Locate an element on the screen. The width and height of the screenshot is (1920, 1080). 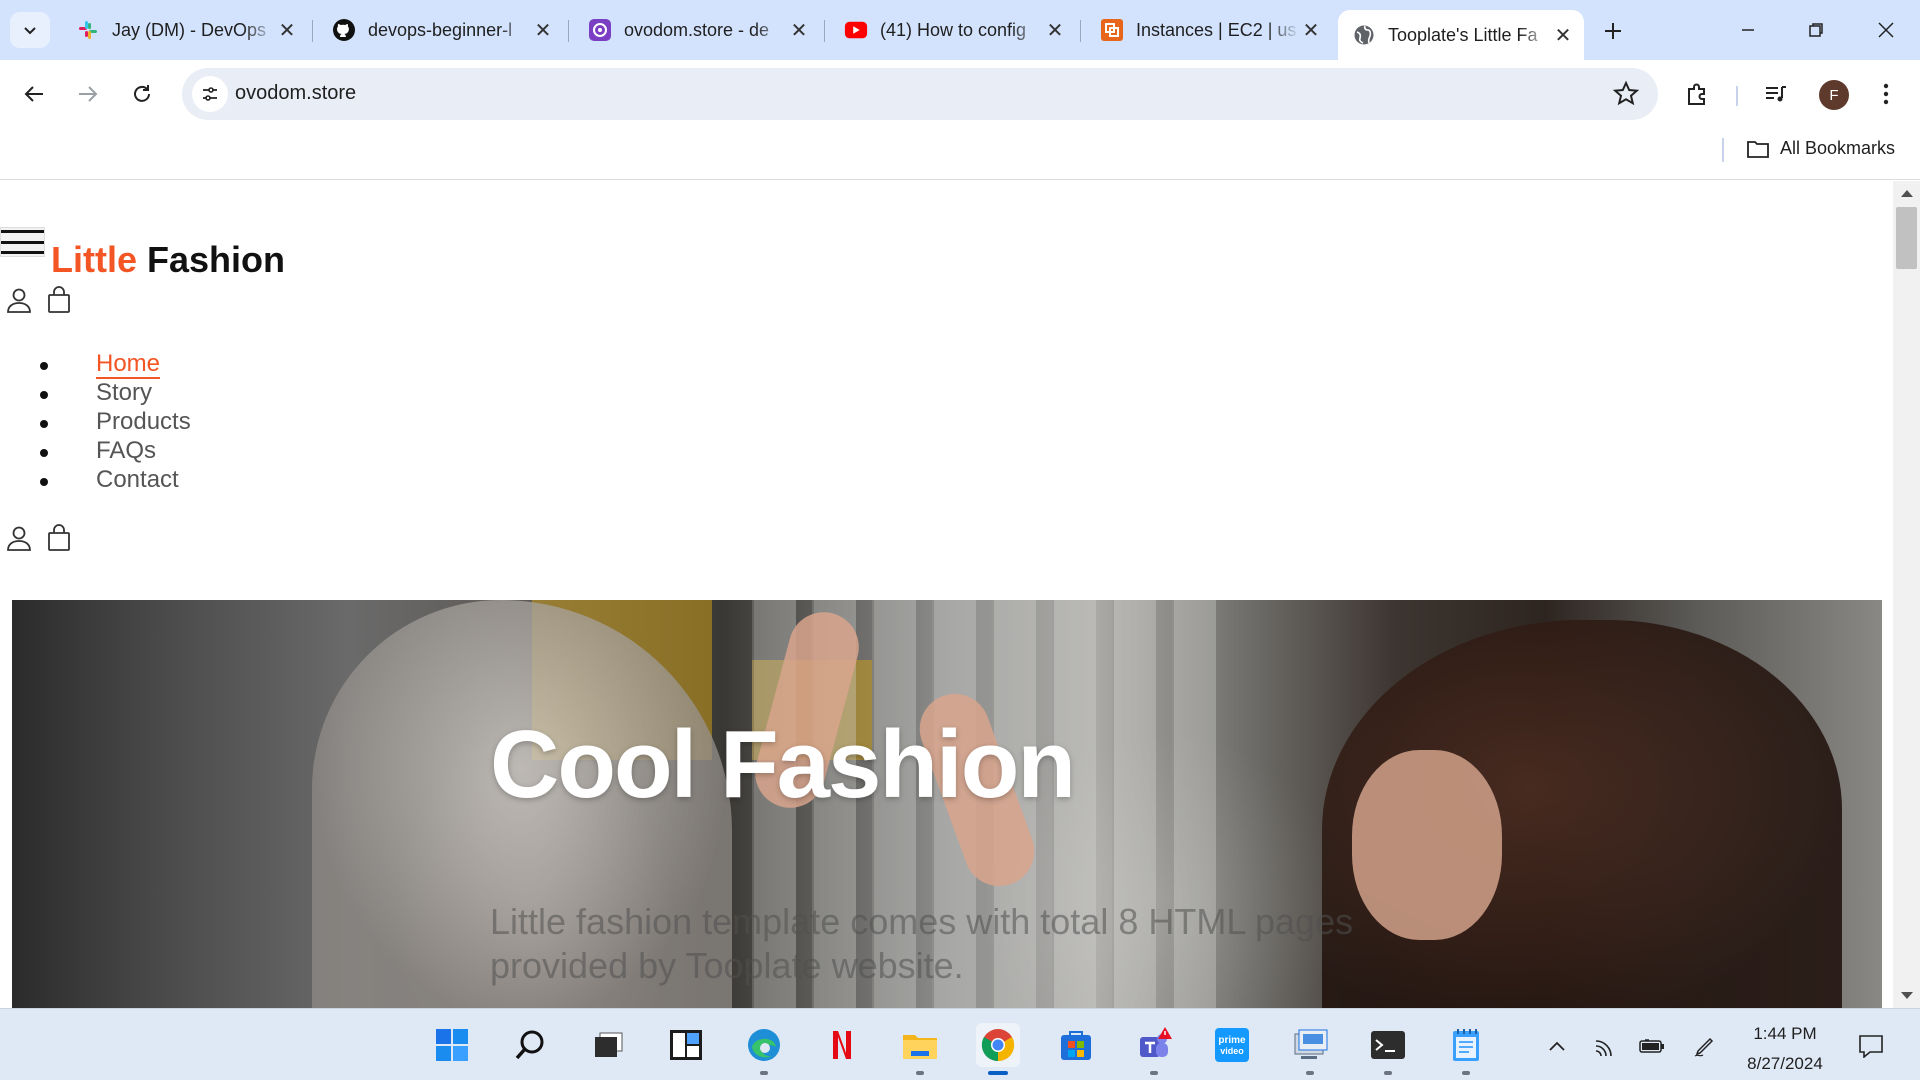
header-icons-top is located at coordinates (39, 300).